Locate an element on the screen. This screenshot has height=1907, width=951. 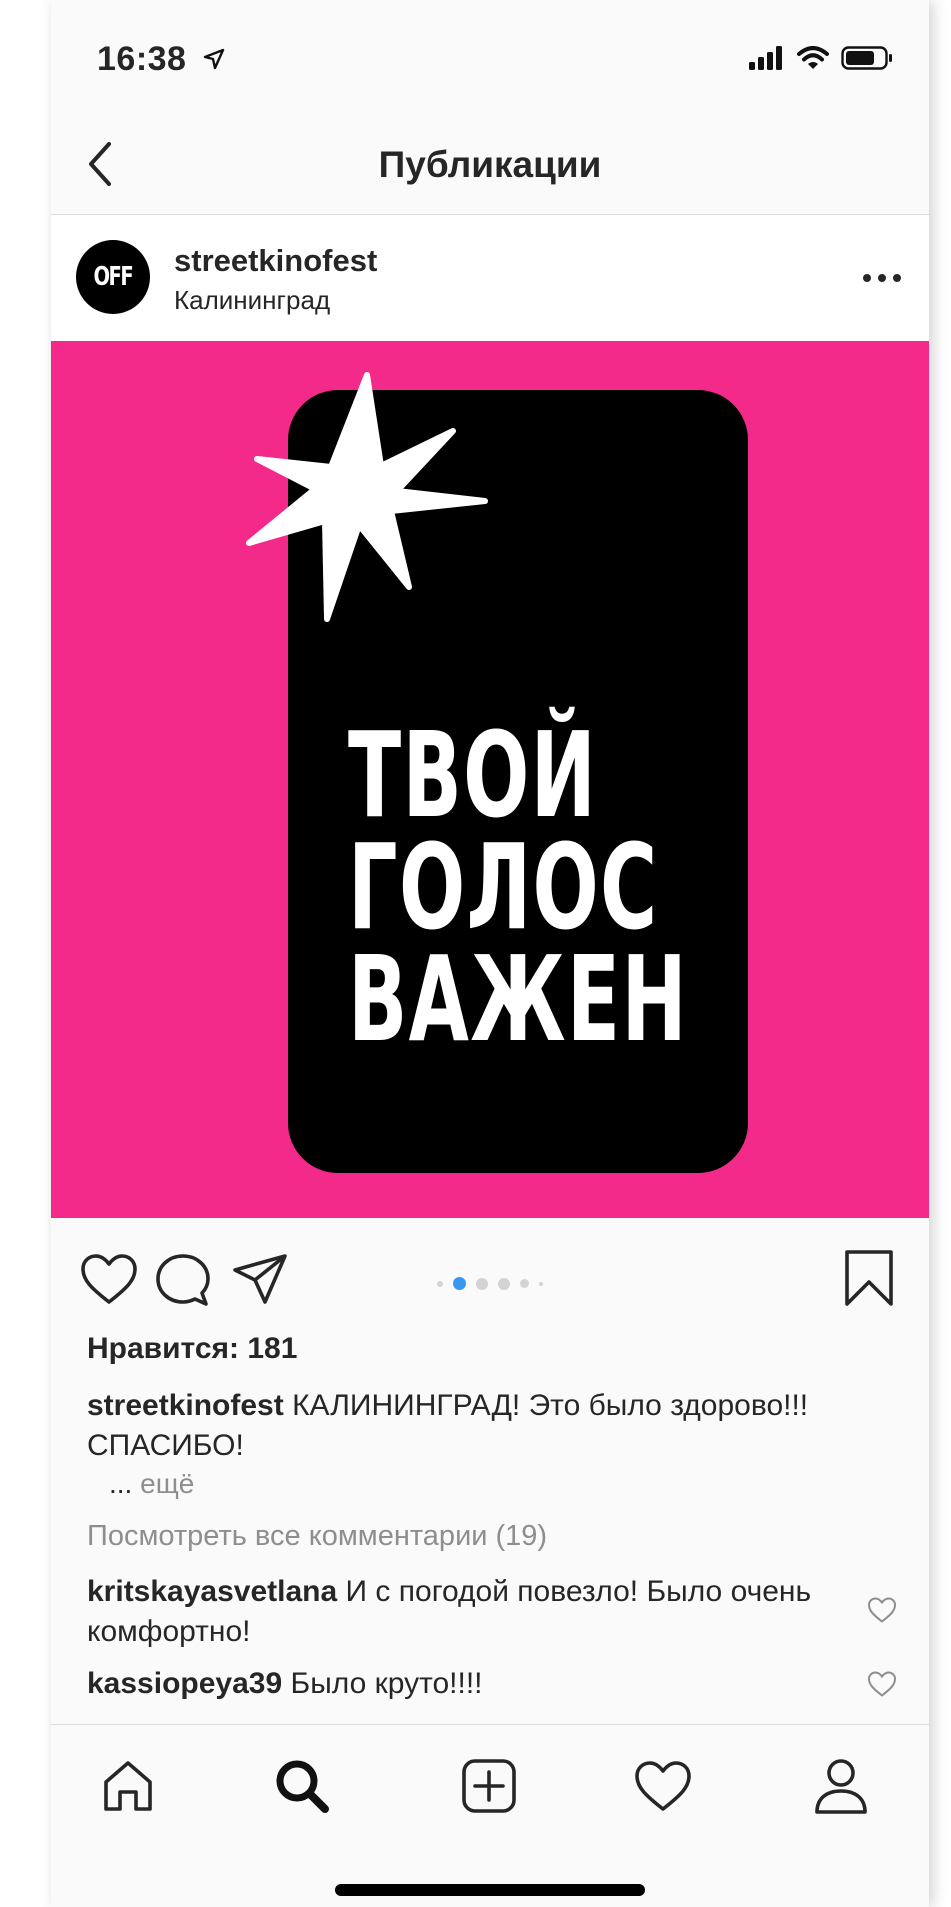
view-all-comments-link: Посмотреть все комментарии (19) is located at coordinates (317, 1536).